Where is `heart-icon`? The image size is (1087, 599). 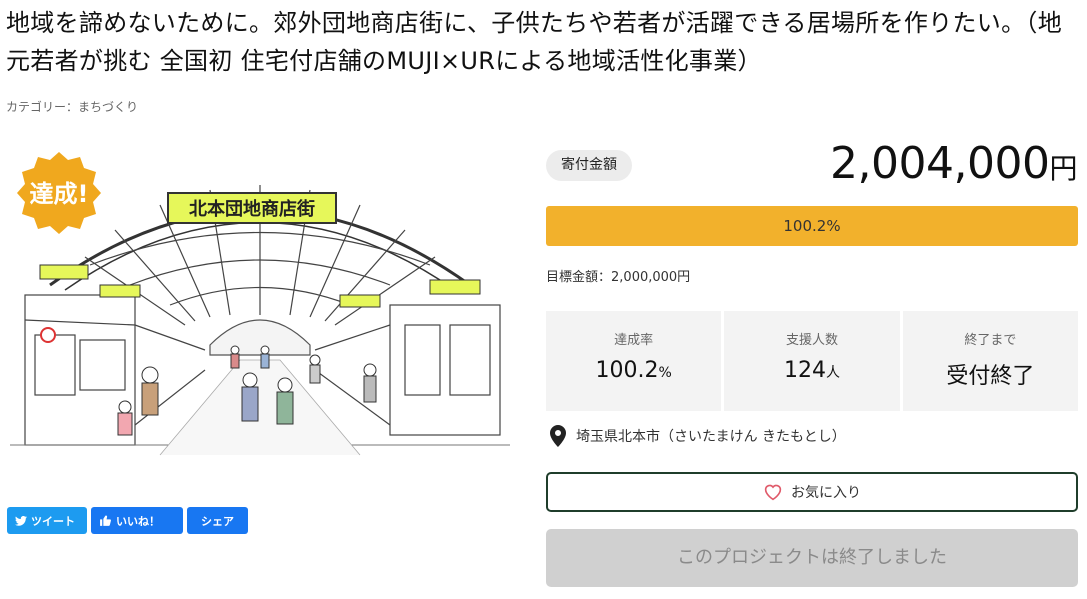
heart-icon is located at coordinates (773, 492).